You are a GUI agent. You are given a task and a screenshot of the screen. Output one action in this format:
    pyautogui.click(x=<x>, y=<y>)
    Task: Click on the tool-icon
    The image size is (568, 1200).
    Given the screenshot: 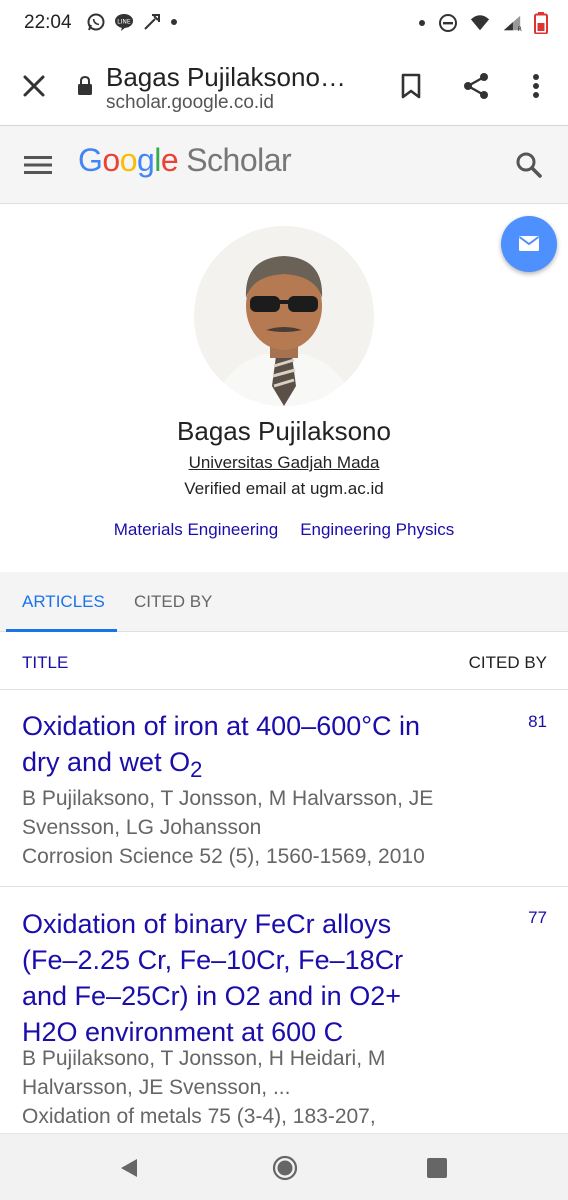 What is the action you would take?
    pyautogui.click(x=152, y=22)
    